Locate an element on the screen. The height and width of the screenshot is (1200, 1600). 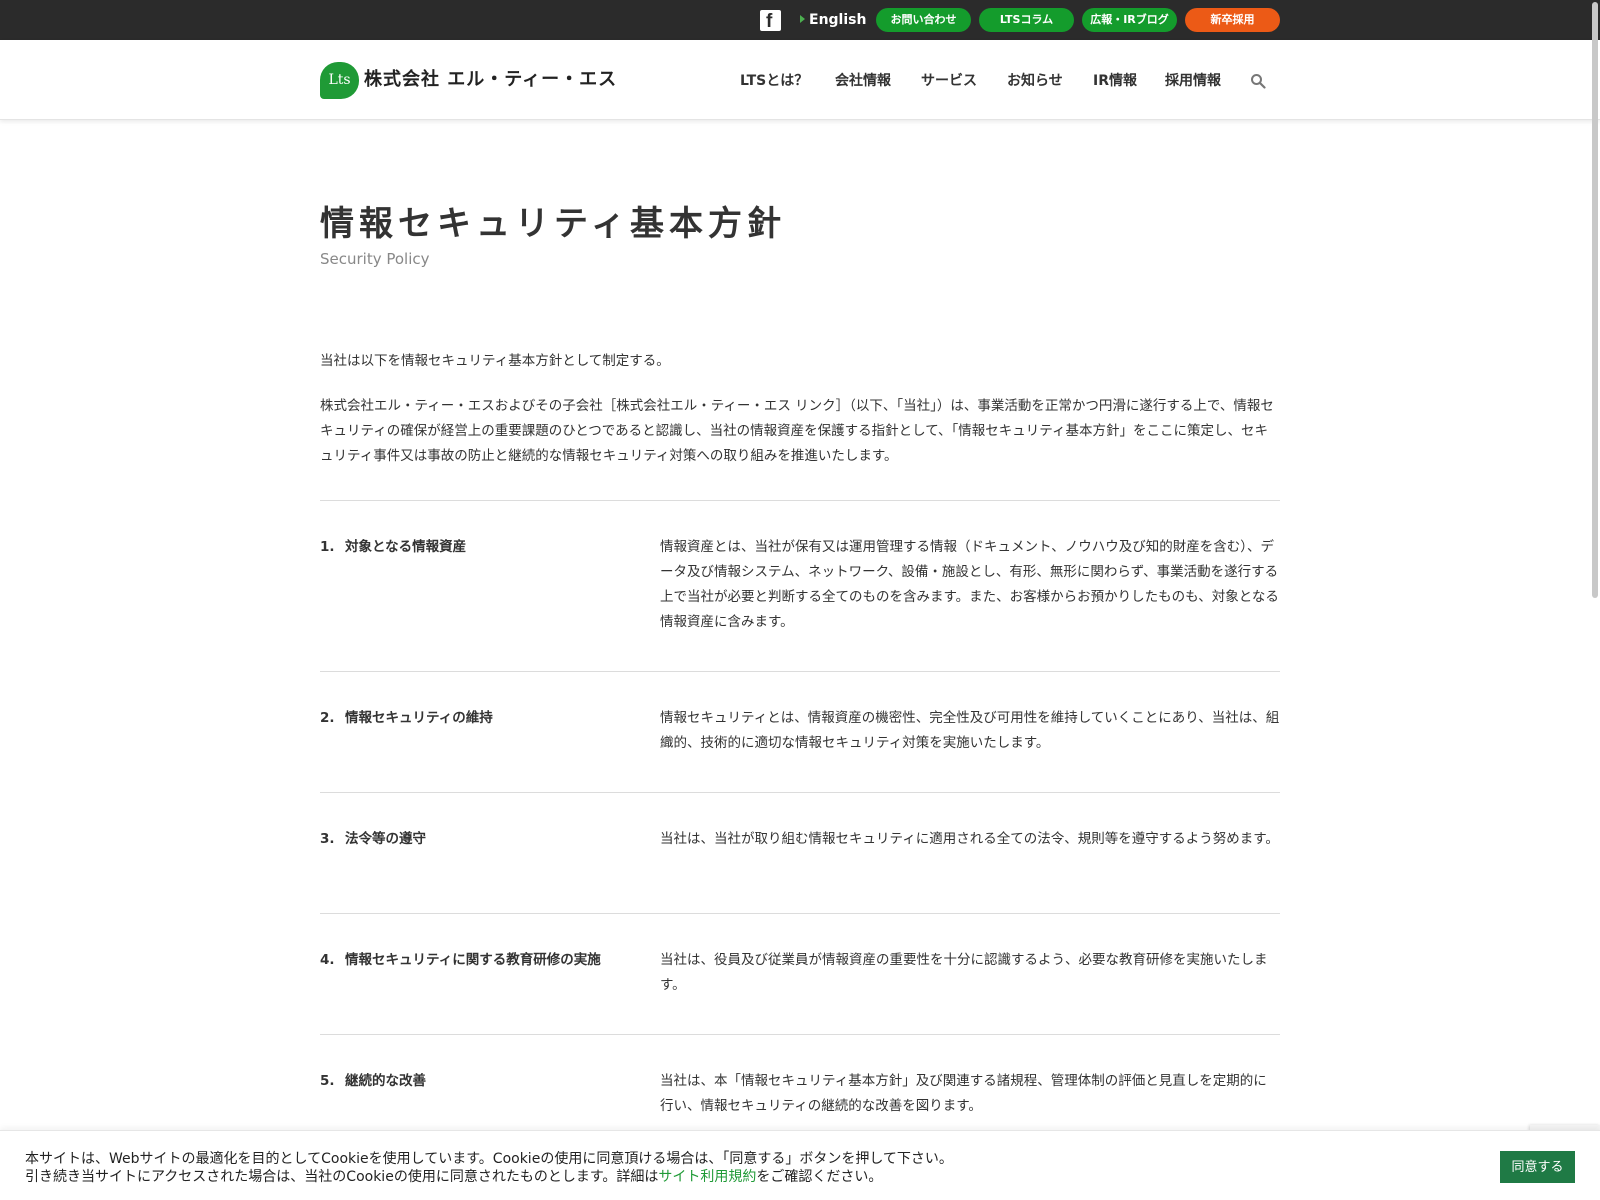
terms-link: サイト利用規約 is located at coordinates (707, 1177).